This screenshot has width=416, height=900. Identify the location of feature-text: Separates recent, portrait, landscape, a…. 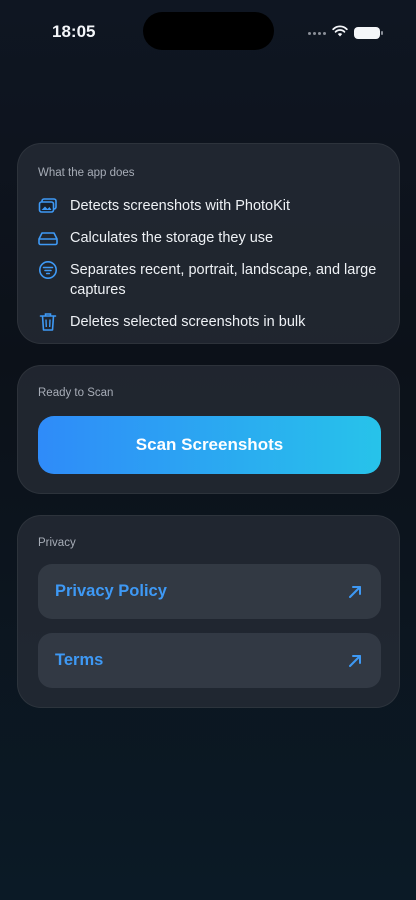
(223, 280).